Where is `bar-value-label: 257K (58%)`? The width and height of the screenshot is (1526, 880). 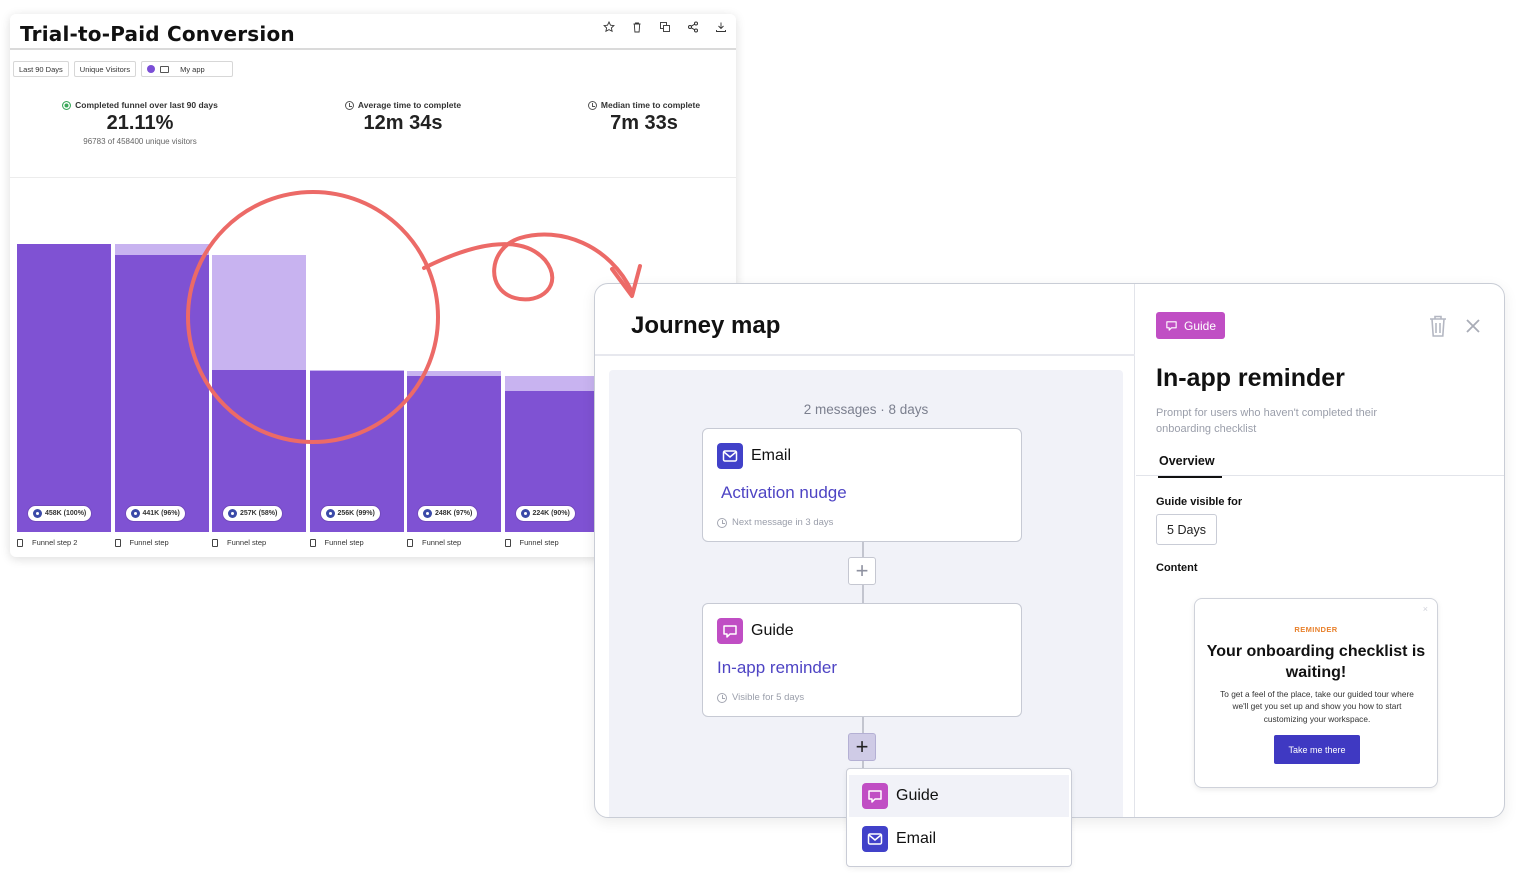 bar-value-label: 257K (58%) is located at coordinates (253, 513).